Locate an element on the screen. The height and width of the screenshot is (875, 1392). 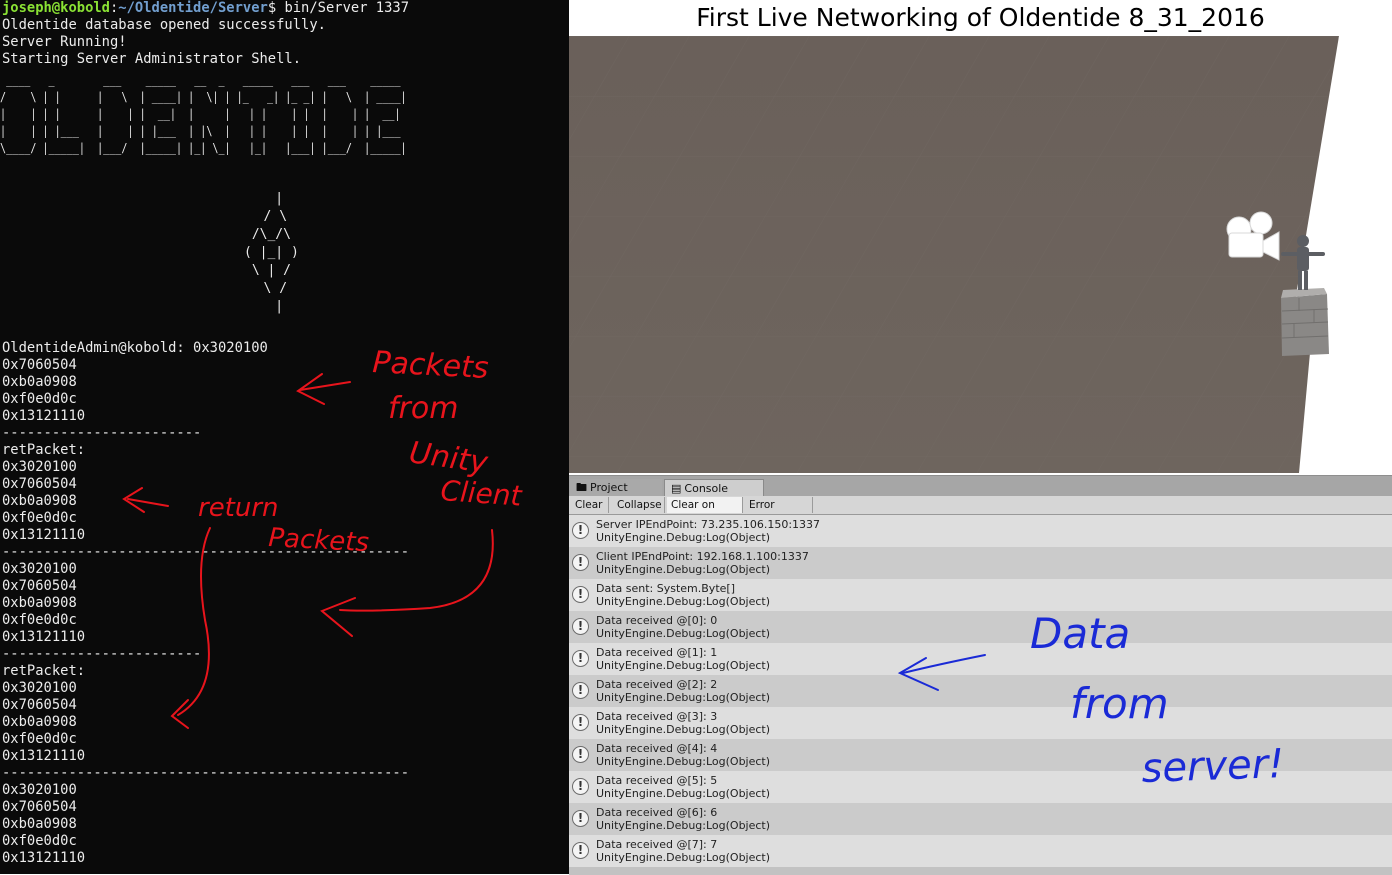
log-message: Data received @[4]: 4 is located at coordinates (657, 748).